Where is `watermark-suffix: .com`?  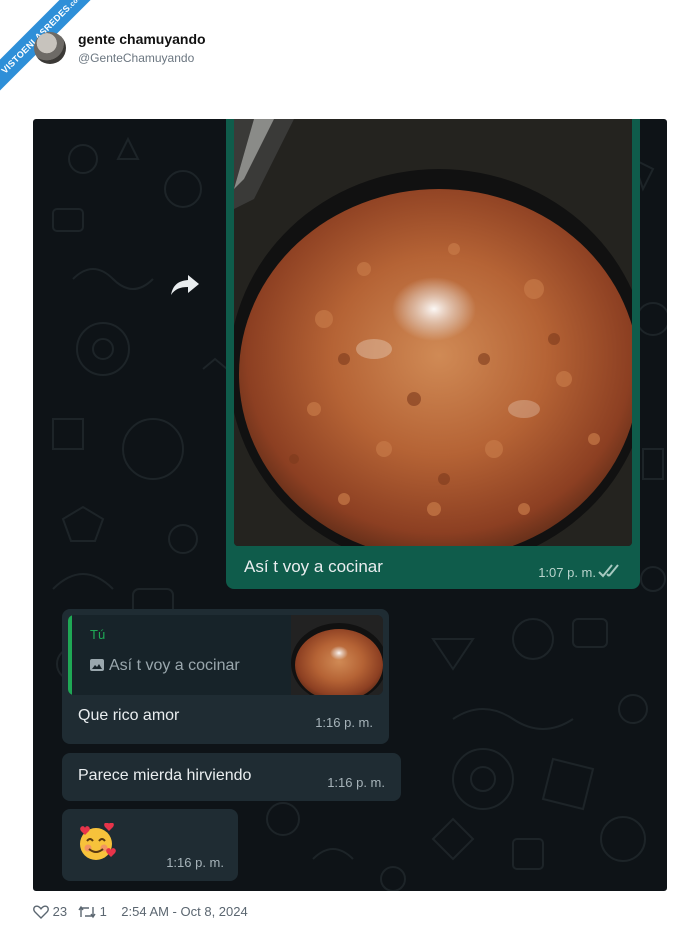 watermark-suffix: .com is located at coordinates (76, 5).